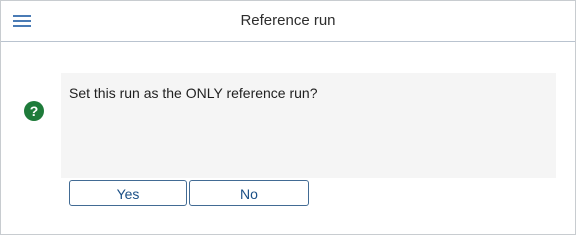 The height and width of the screenshot is (240, 576). I want to click on dialog-title: Reference run, so click(288, 20).